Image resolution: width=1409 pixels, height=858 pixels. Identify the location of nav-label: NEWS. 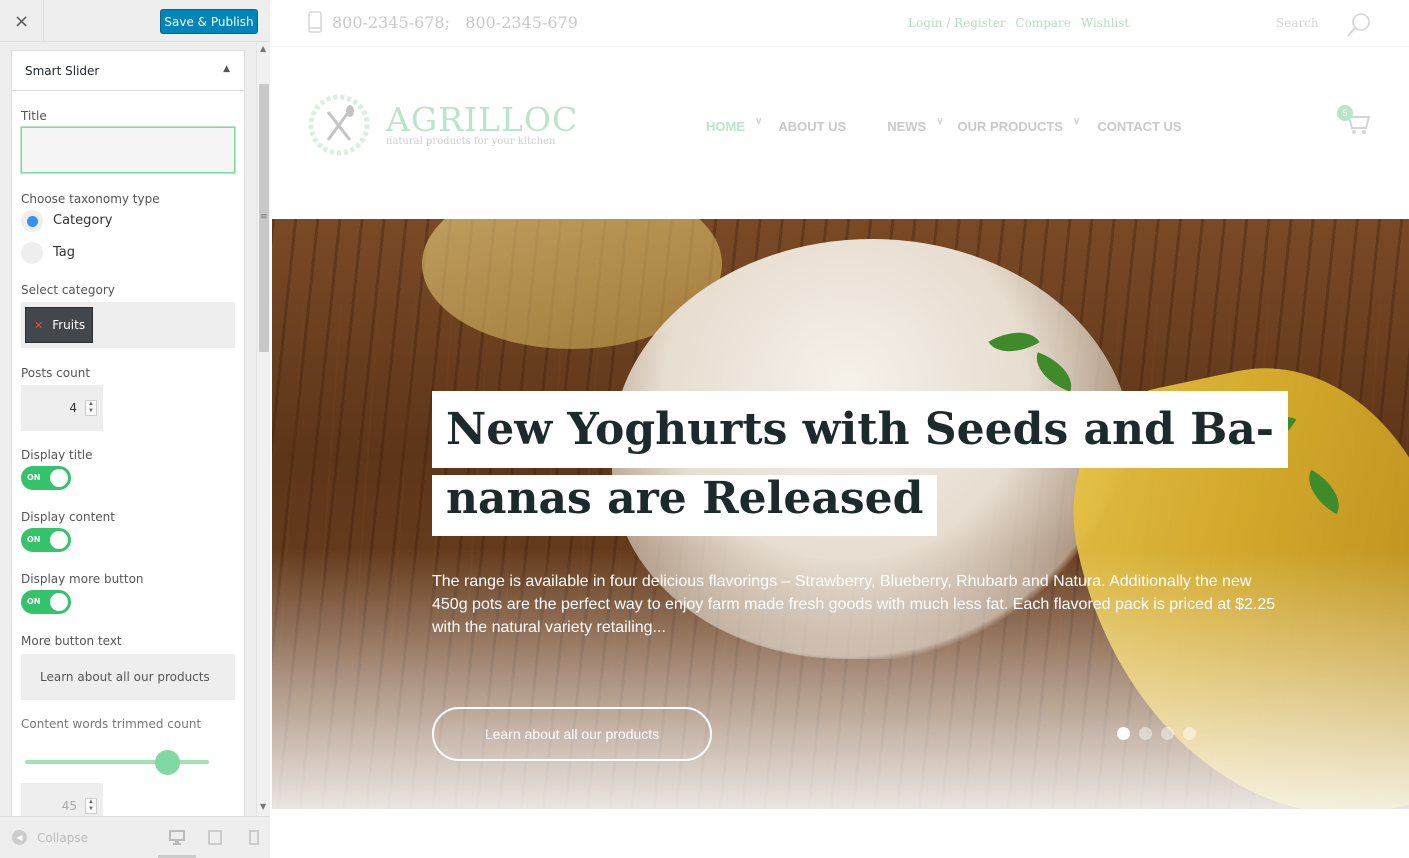
(907, 126).